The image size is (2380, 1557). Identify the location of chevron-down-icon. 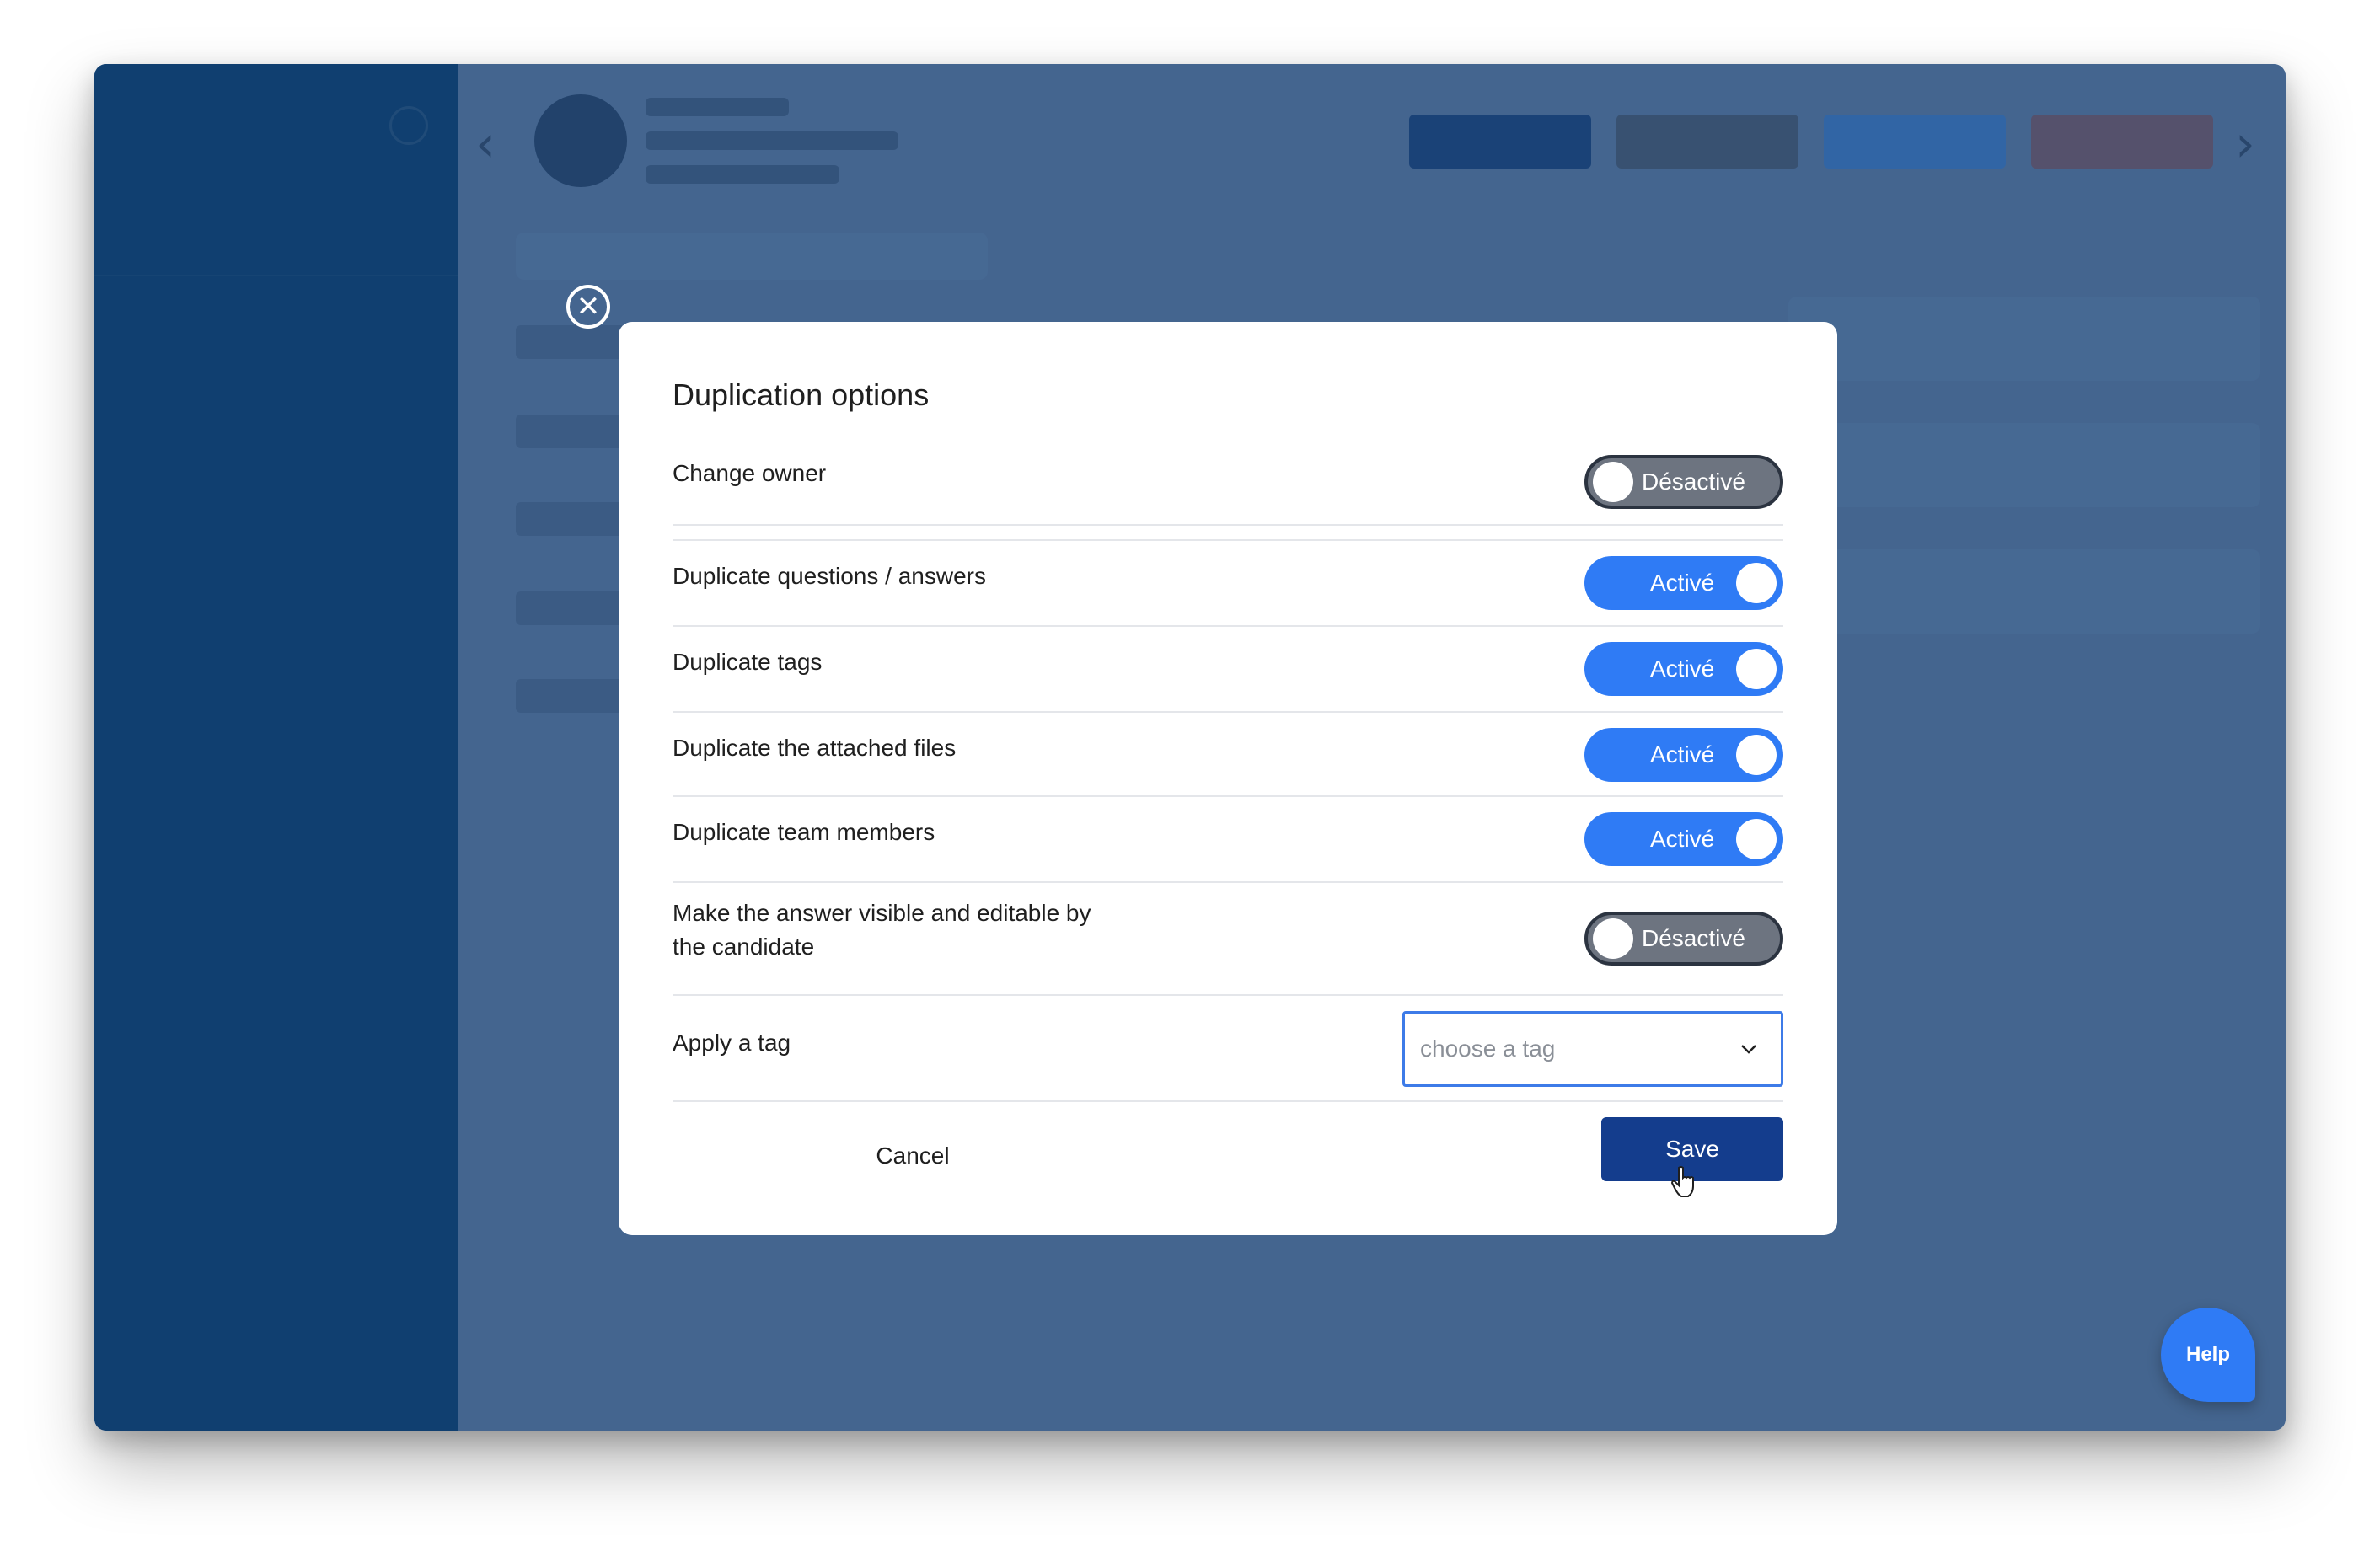
(1748, 1049).